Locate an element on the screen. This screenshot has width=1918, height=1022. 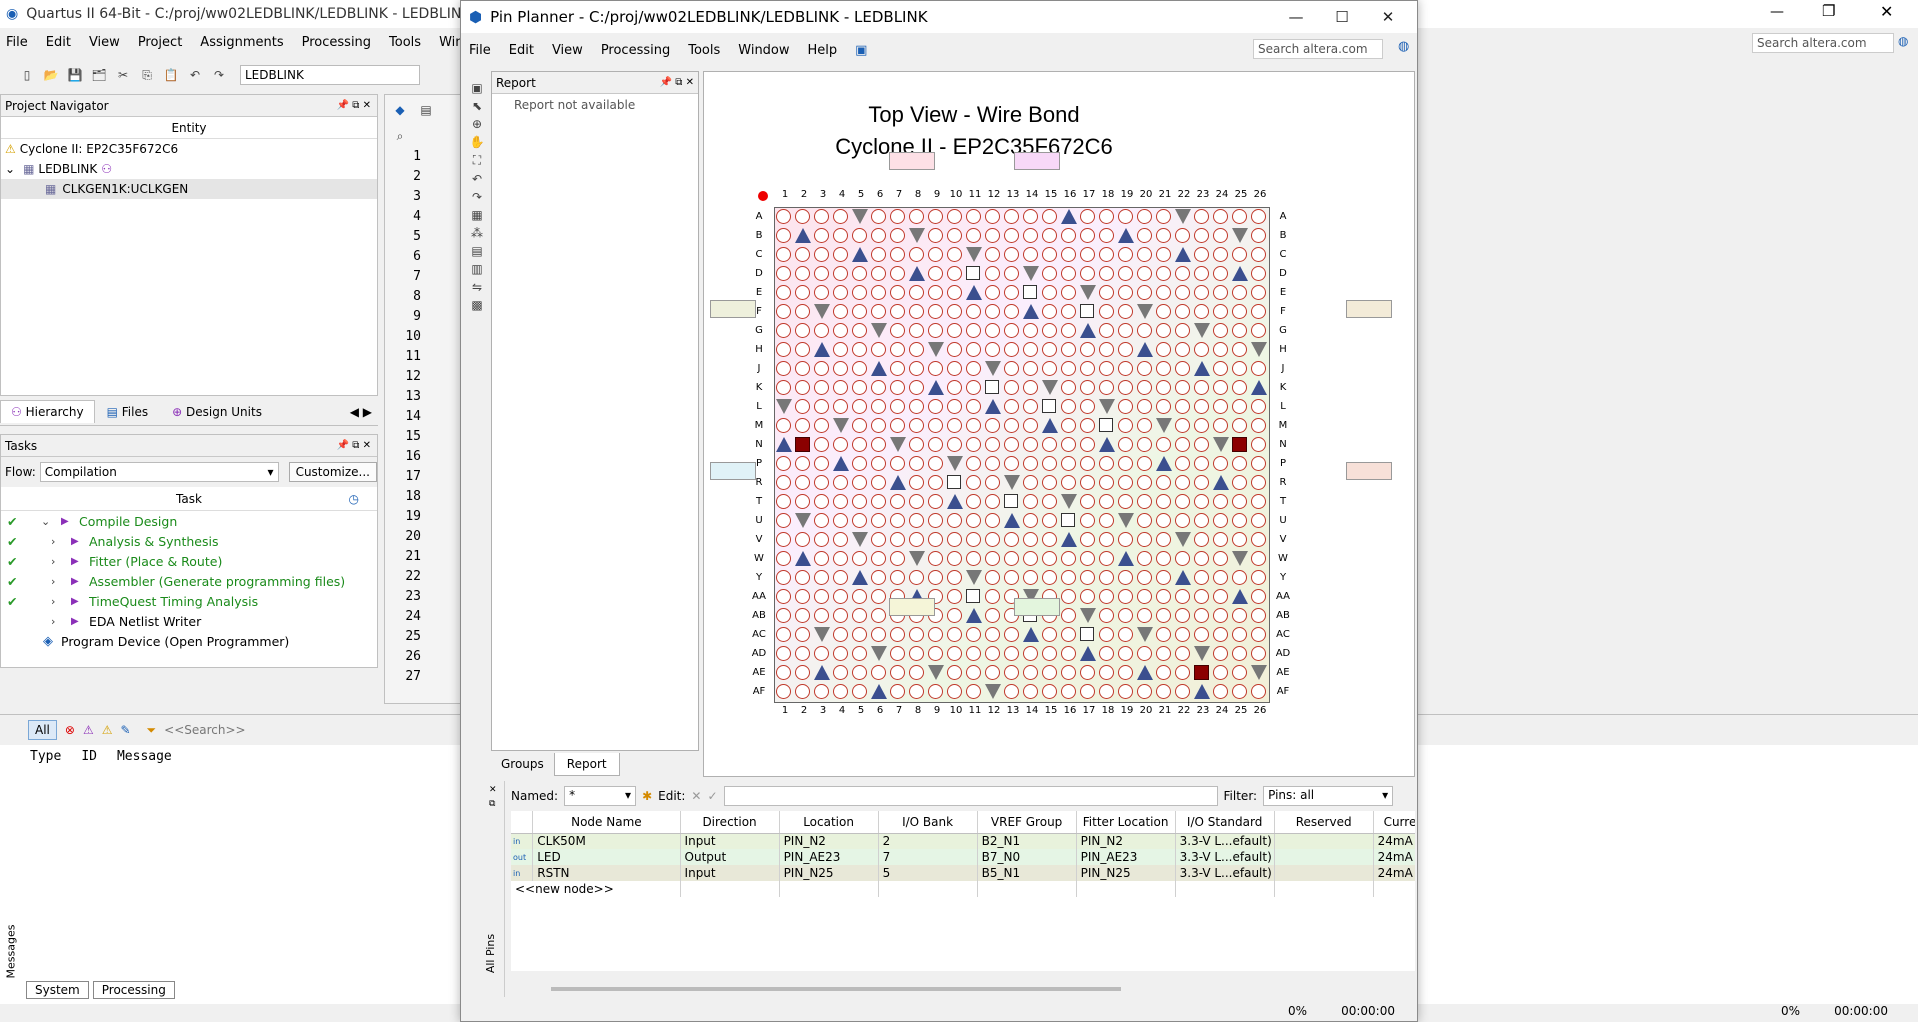
cell-reserved is located at coordinates (1324, 841).